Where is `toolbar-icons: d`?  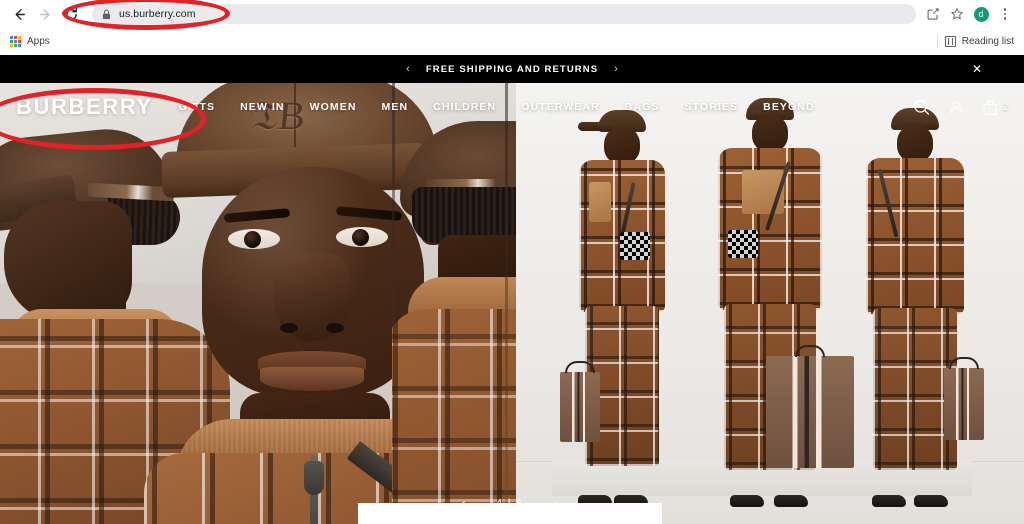 toolbar-icons: d is located at coordinates (969, 14).